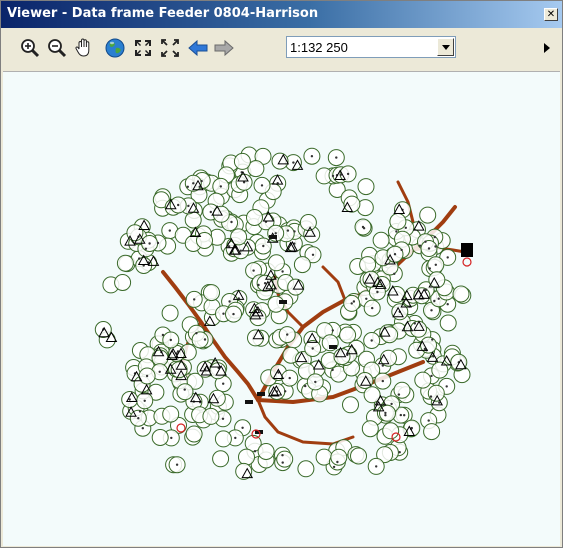  Describe the element at coordinates (445, 47) in the screenshot. I see `scale-dropdown-button` at that location.